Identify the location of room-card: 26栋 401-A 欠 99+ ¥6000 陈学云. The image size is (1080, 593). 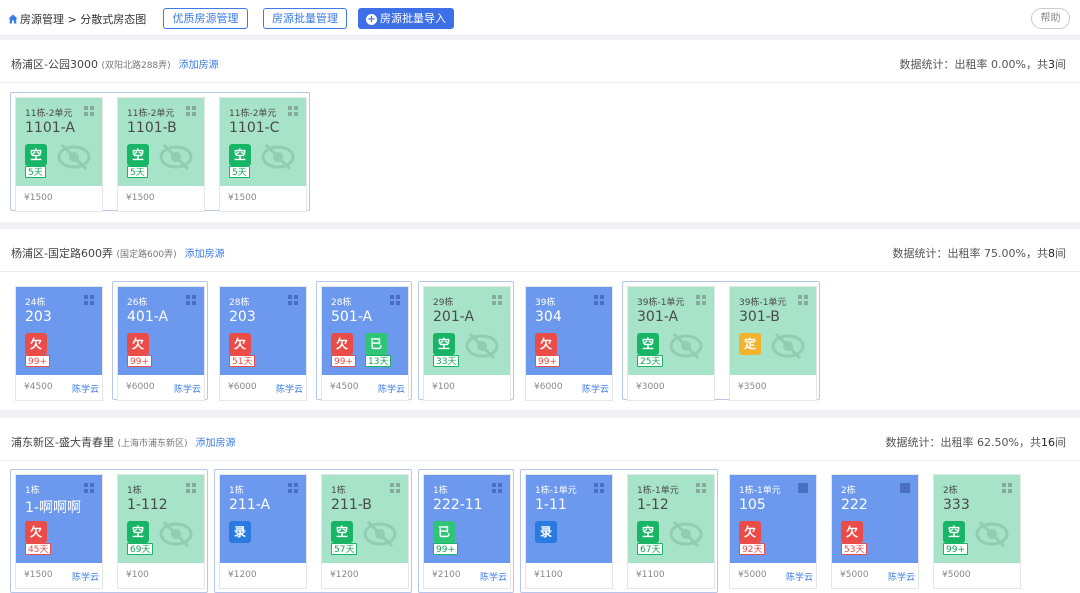
(161, 343).